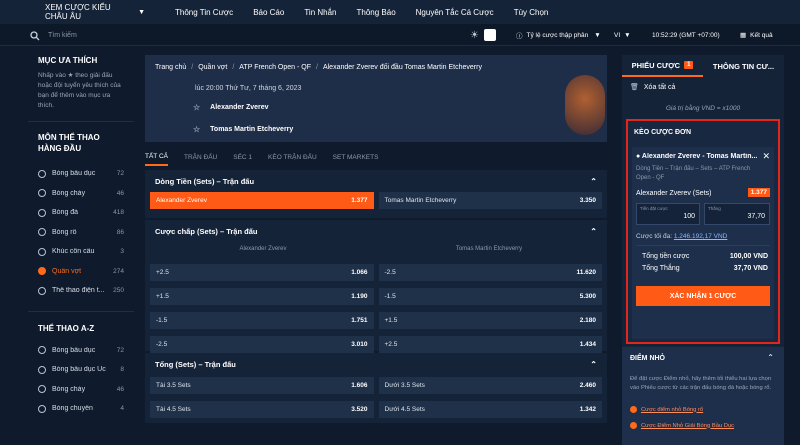 This screenshot has width=800, height=445. I want to click on sidebar-item-aussie-rules: Bóng bầu dục Úc 8, so click(81, 370).